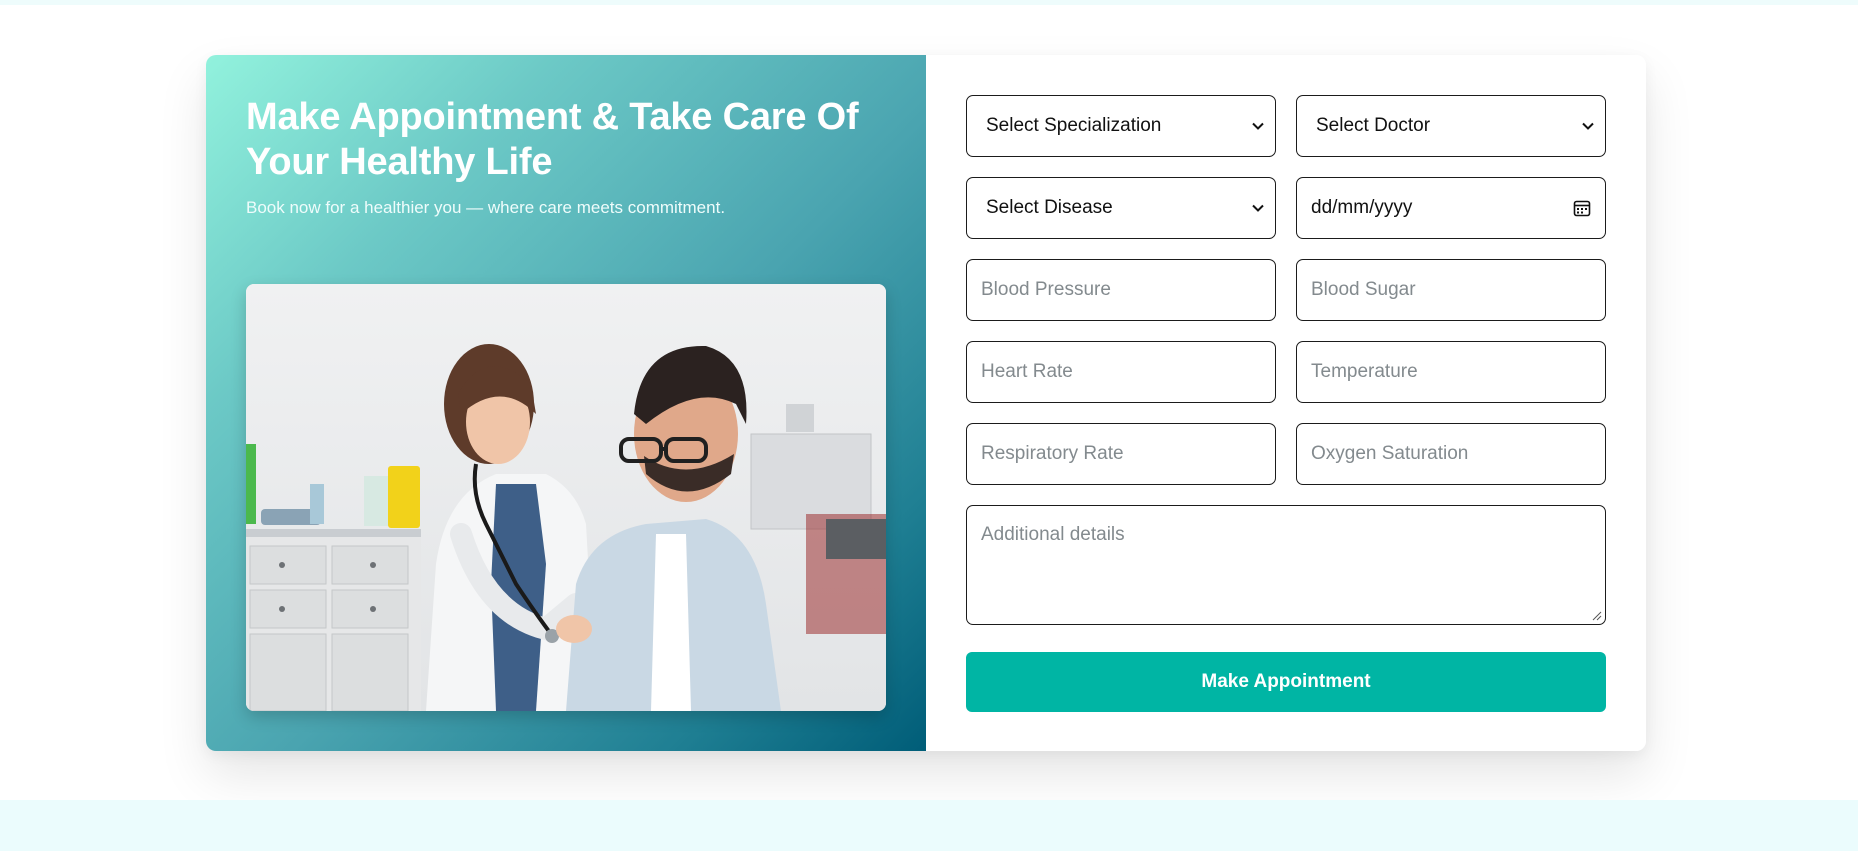  I want to click on calendar-icon, so click(1582, 208).